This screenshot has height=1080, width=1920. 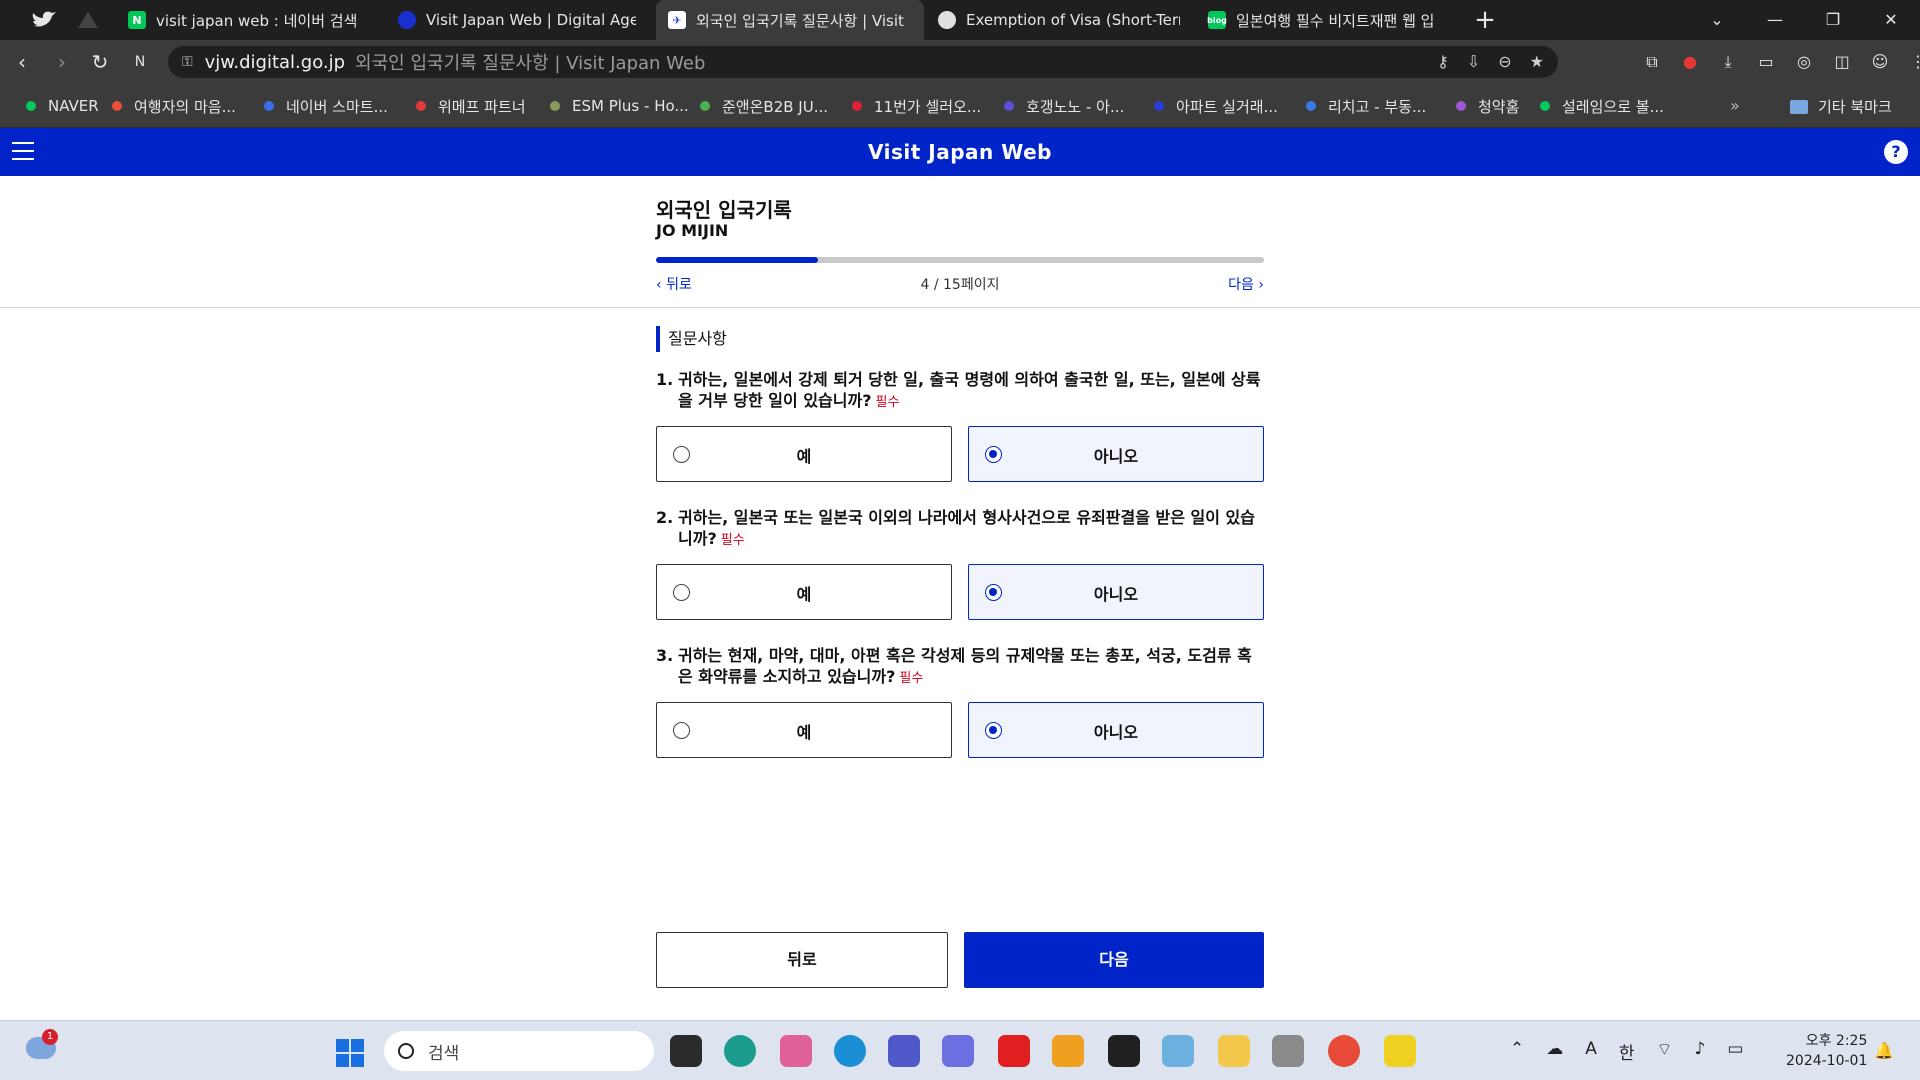 What do you see at coordinates (804, 454) in the screenshot?
I see `question-1-option-yes: 예` at bounding box center [804, 454].